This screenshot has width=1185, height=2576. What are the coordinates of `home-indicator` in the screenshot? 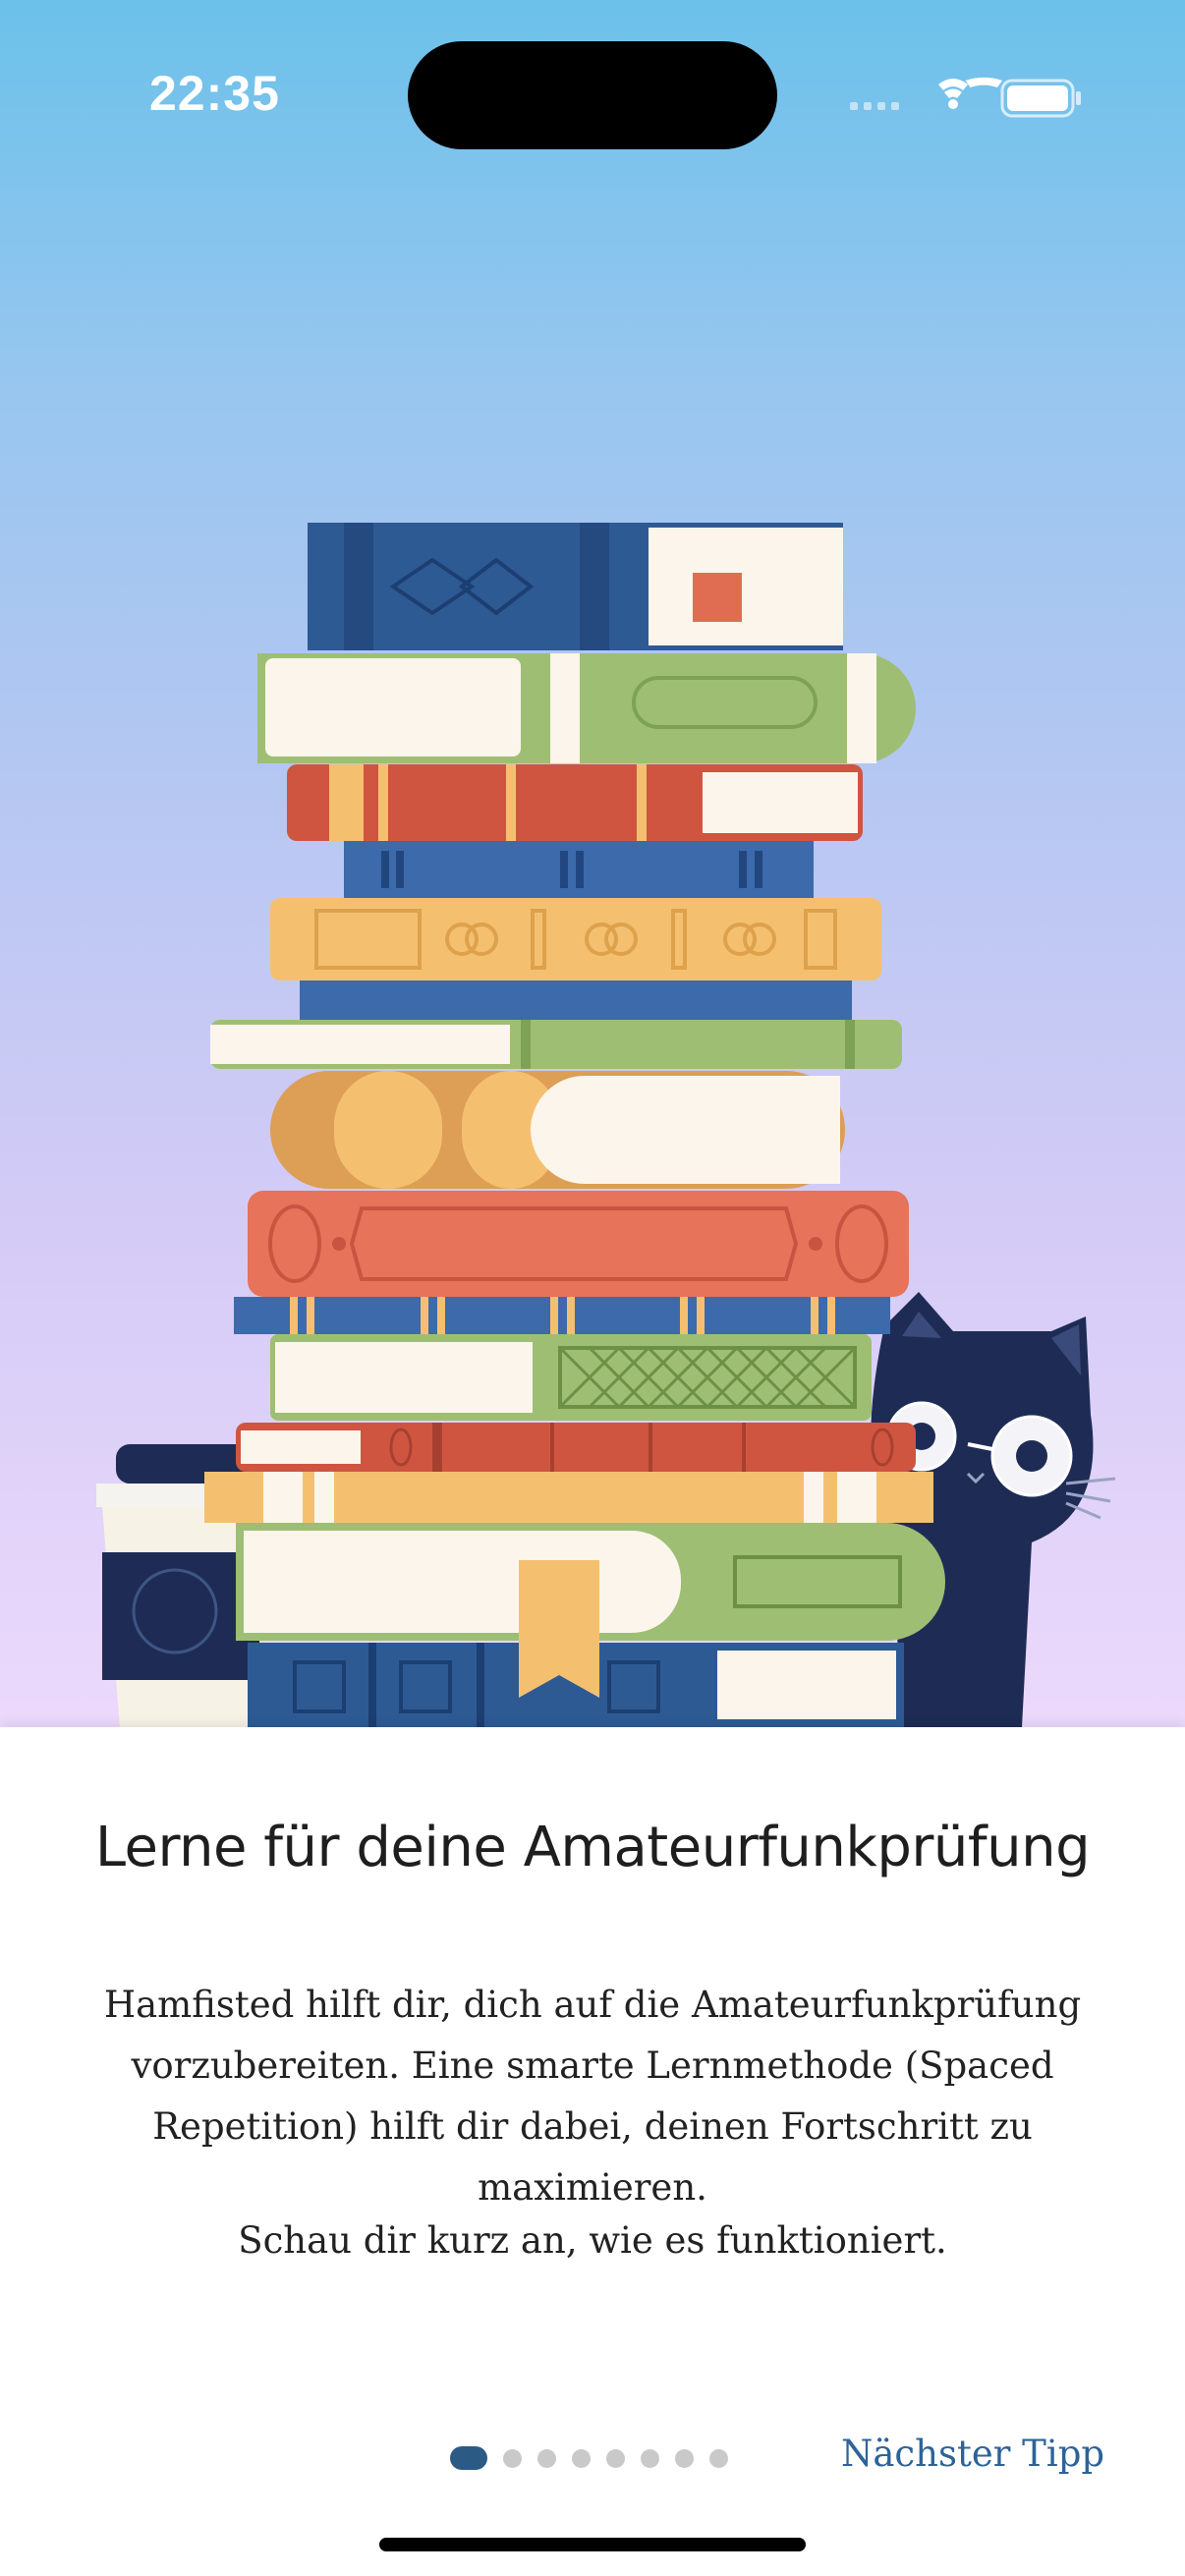 It's located at (592, 2544).